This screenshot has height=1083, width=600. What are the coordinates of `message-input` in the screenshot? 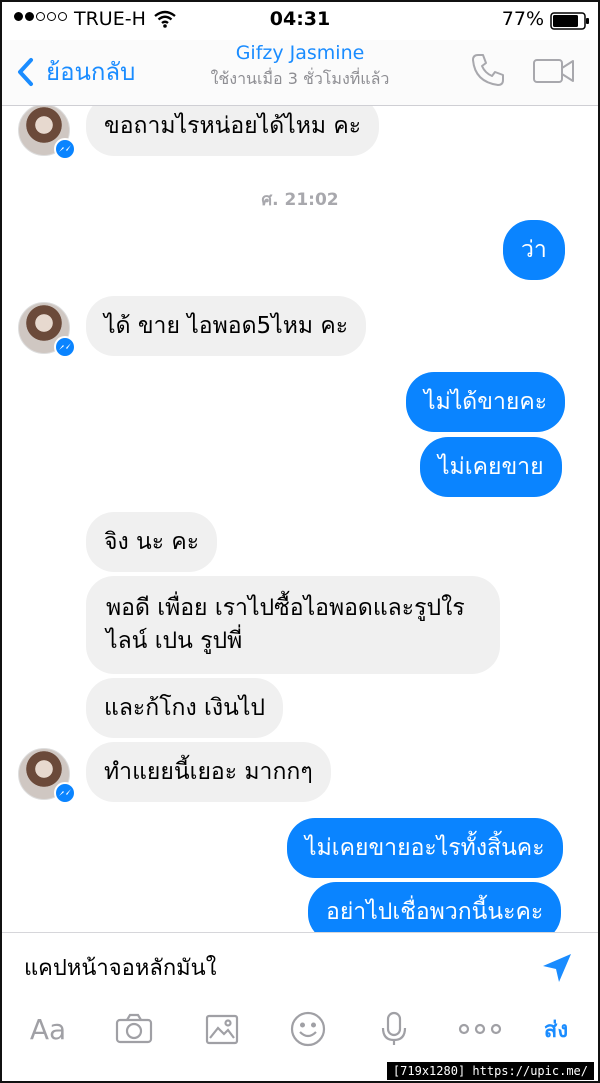 It's located at (264, 967).